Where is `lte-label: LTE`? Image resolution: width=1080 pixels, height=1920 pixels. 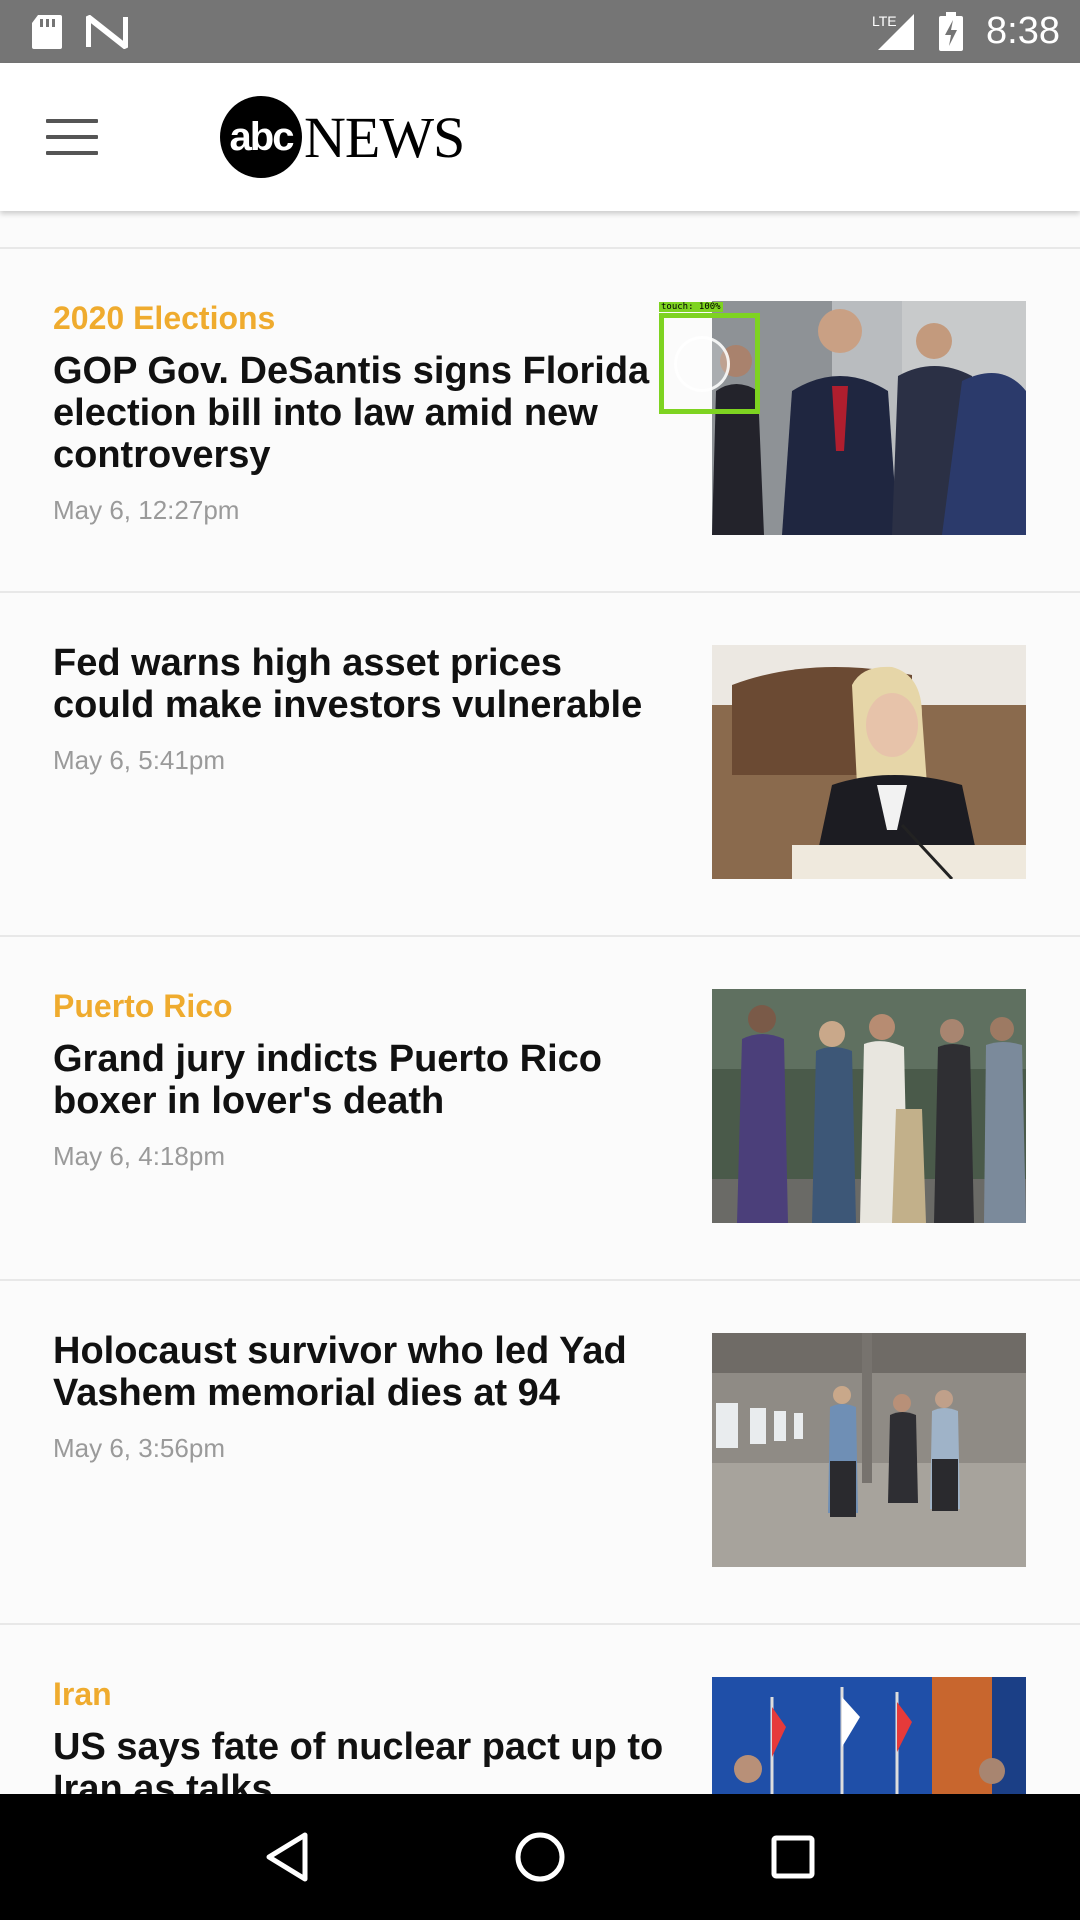
lte-label: LTE is located at coordinates (884, 21).